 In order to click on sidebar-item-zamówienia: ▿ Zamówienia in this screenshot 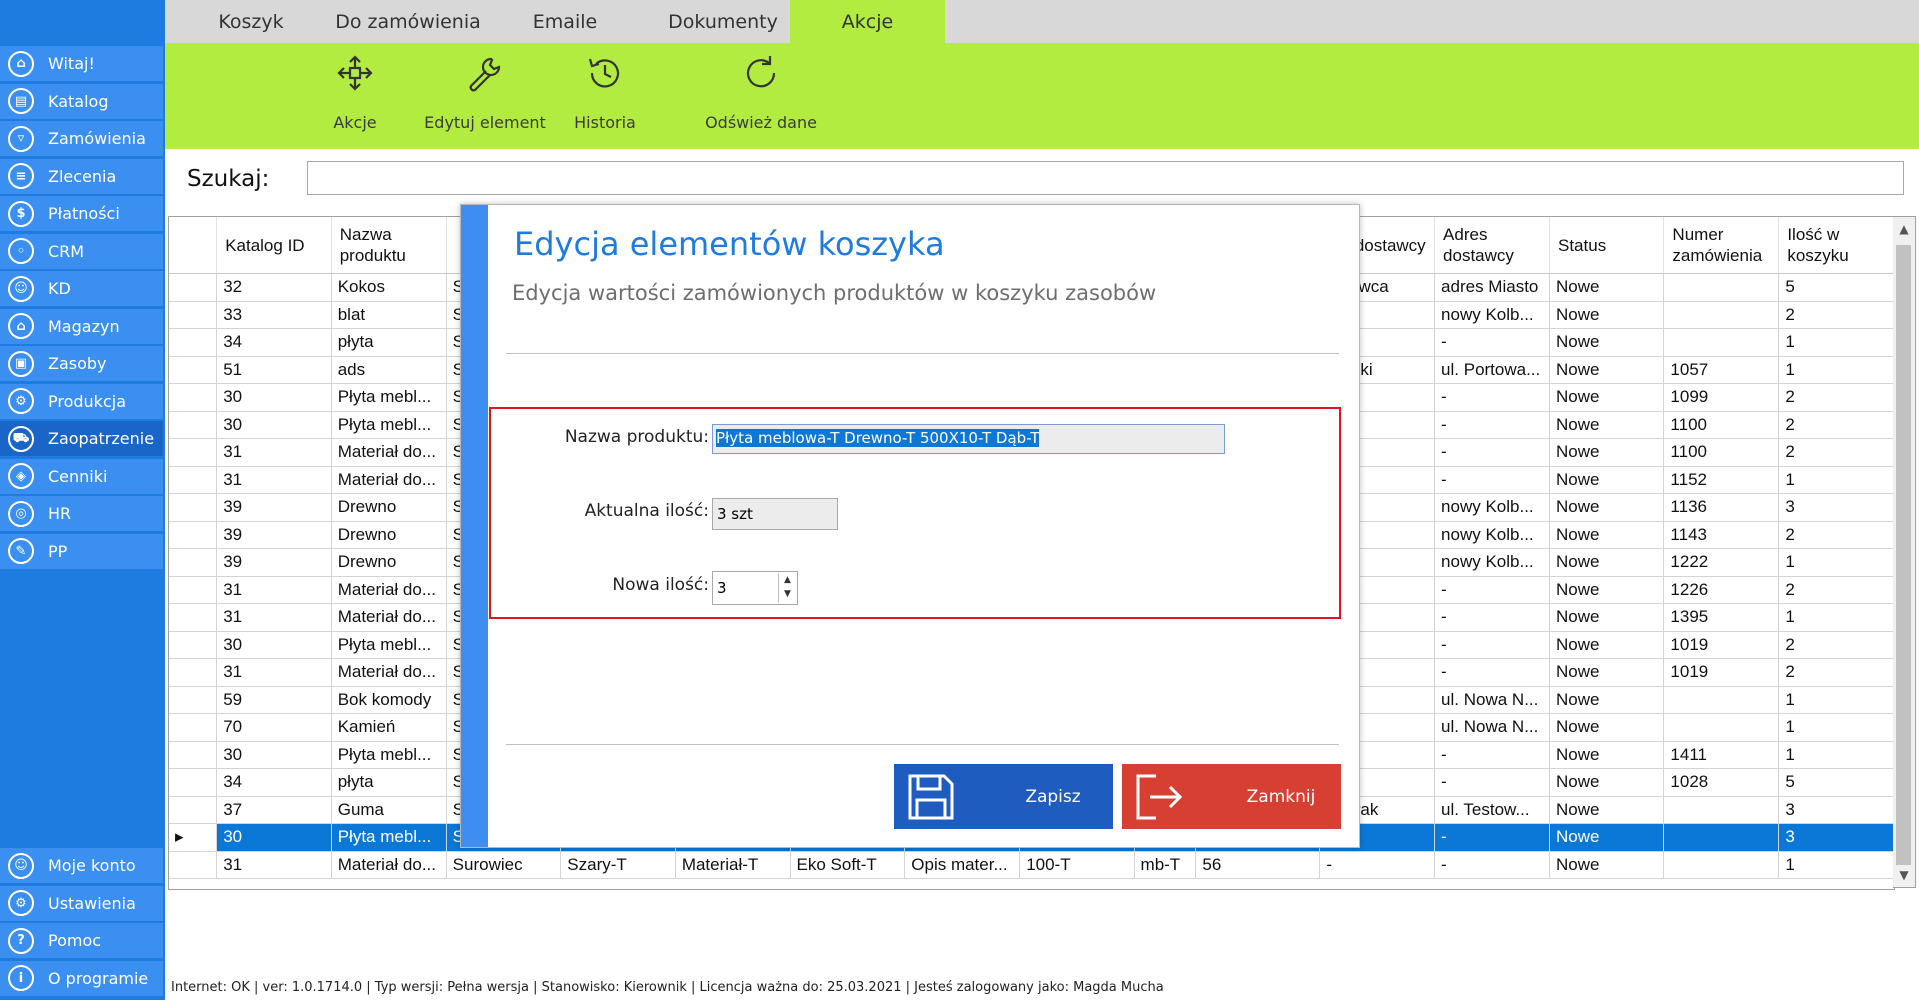, I will do `click(81, 138)`.